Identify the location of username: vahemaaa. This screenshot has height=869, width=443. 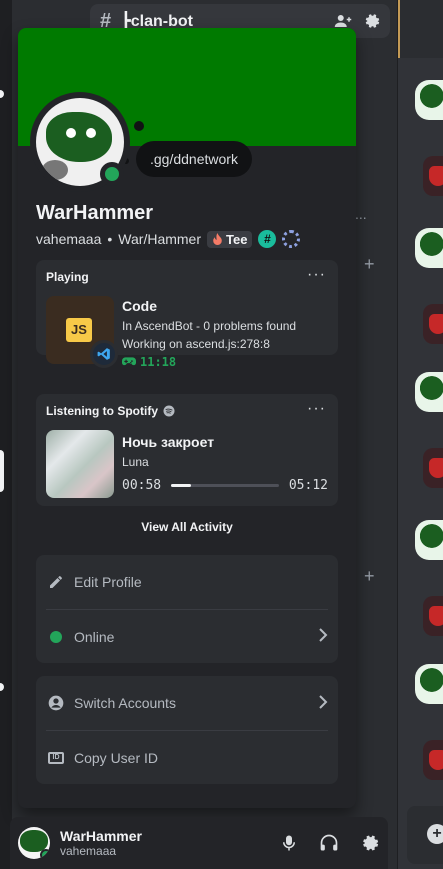
(69, 239).